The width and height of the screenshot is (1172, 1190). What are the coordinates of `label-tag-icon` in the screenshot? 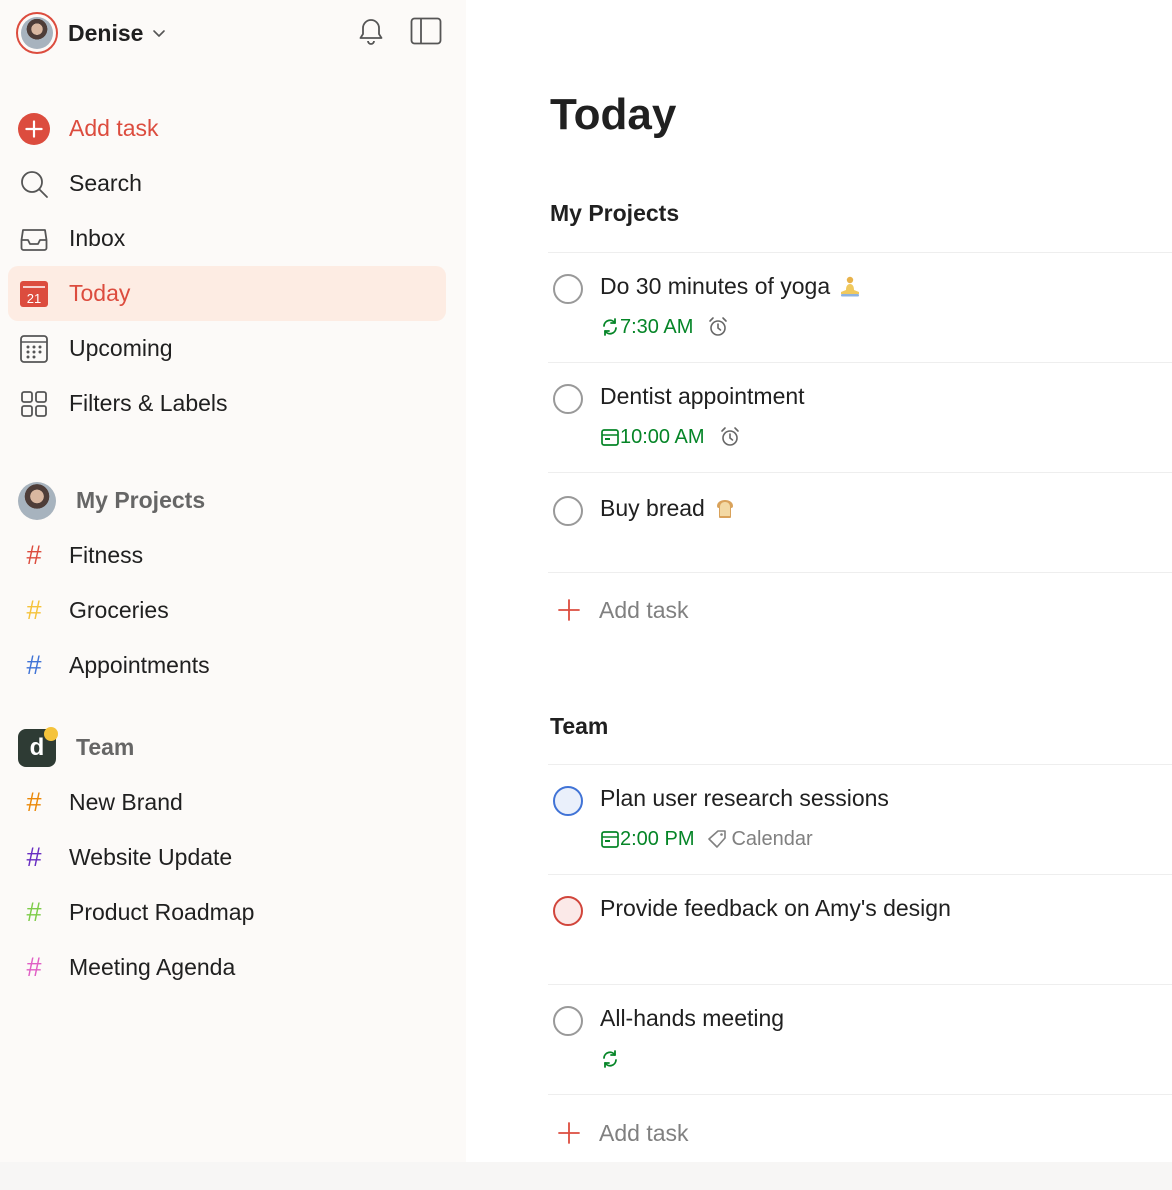 It's located at (717, 839).